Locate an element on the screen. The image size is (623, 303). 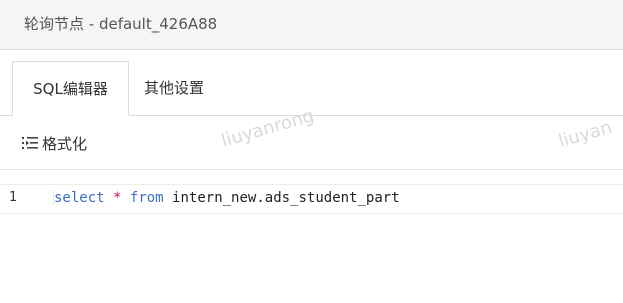
line-gutter: 1 is located at coordinates (24, 199).